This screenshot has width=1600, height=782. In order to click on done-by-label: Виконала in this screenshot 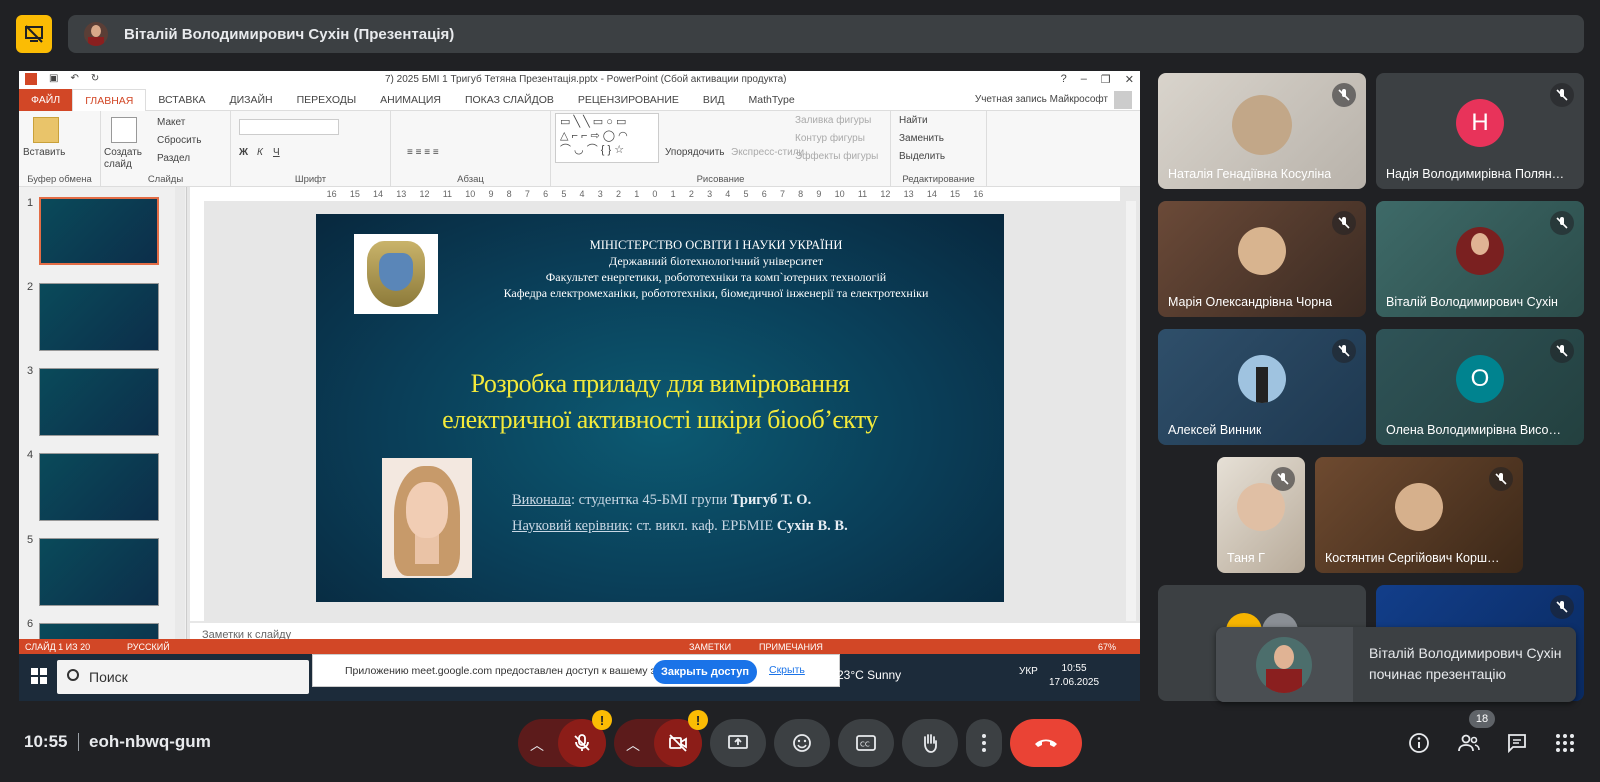, I will do `click(541, 500)`.